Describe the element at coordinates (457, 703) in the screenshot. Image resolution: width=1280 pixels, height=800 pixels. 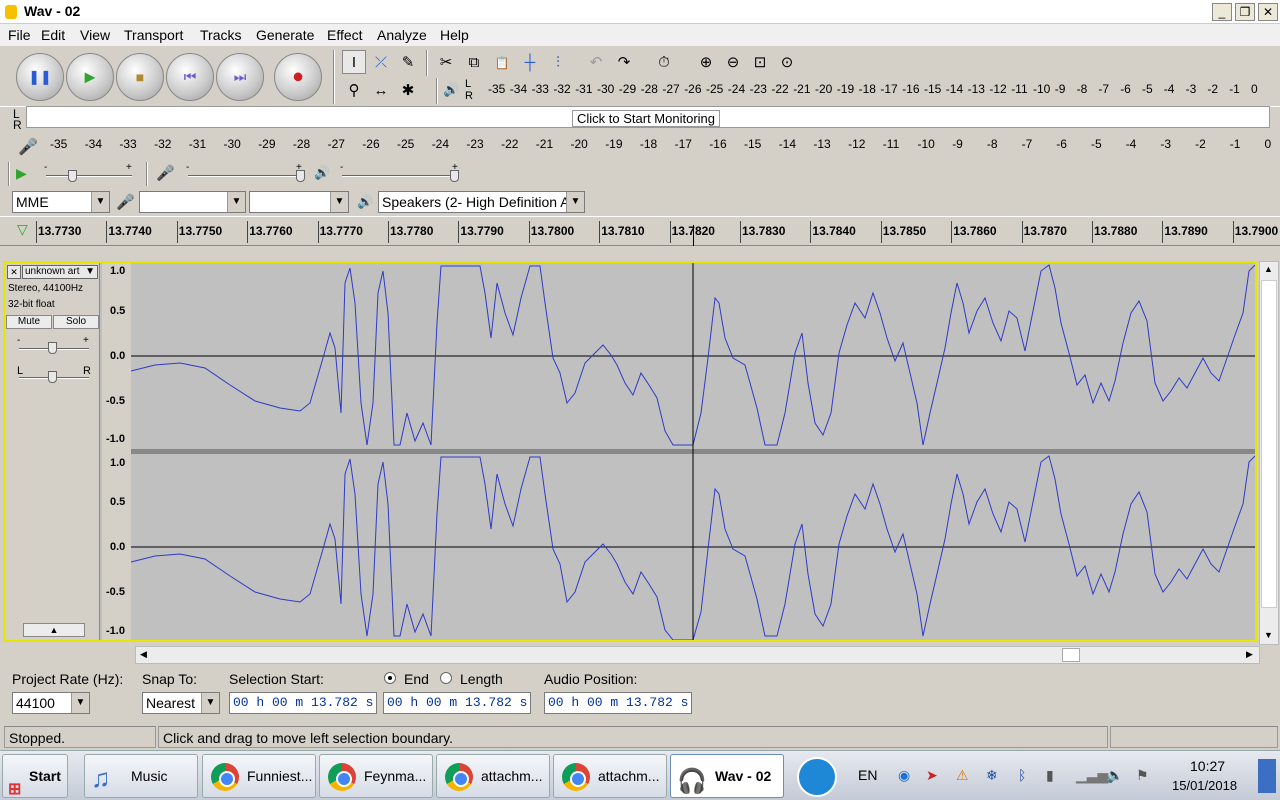
I see `selection-end-time: 00 h 00 m 13.782 s` at that location.